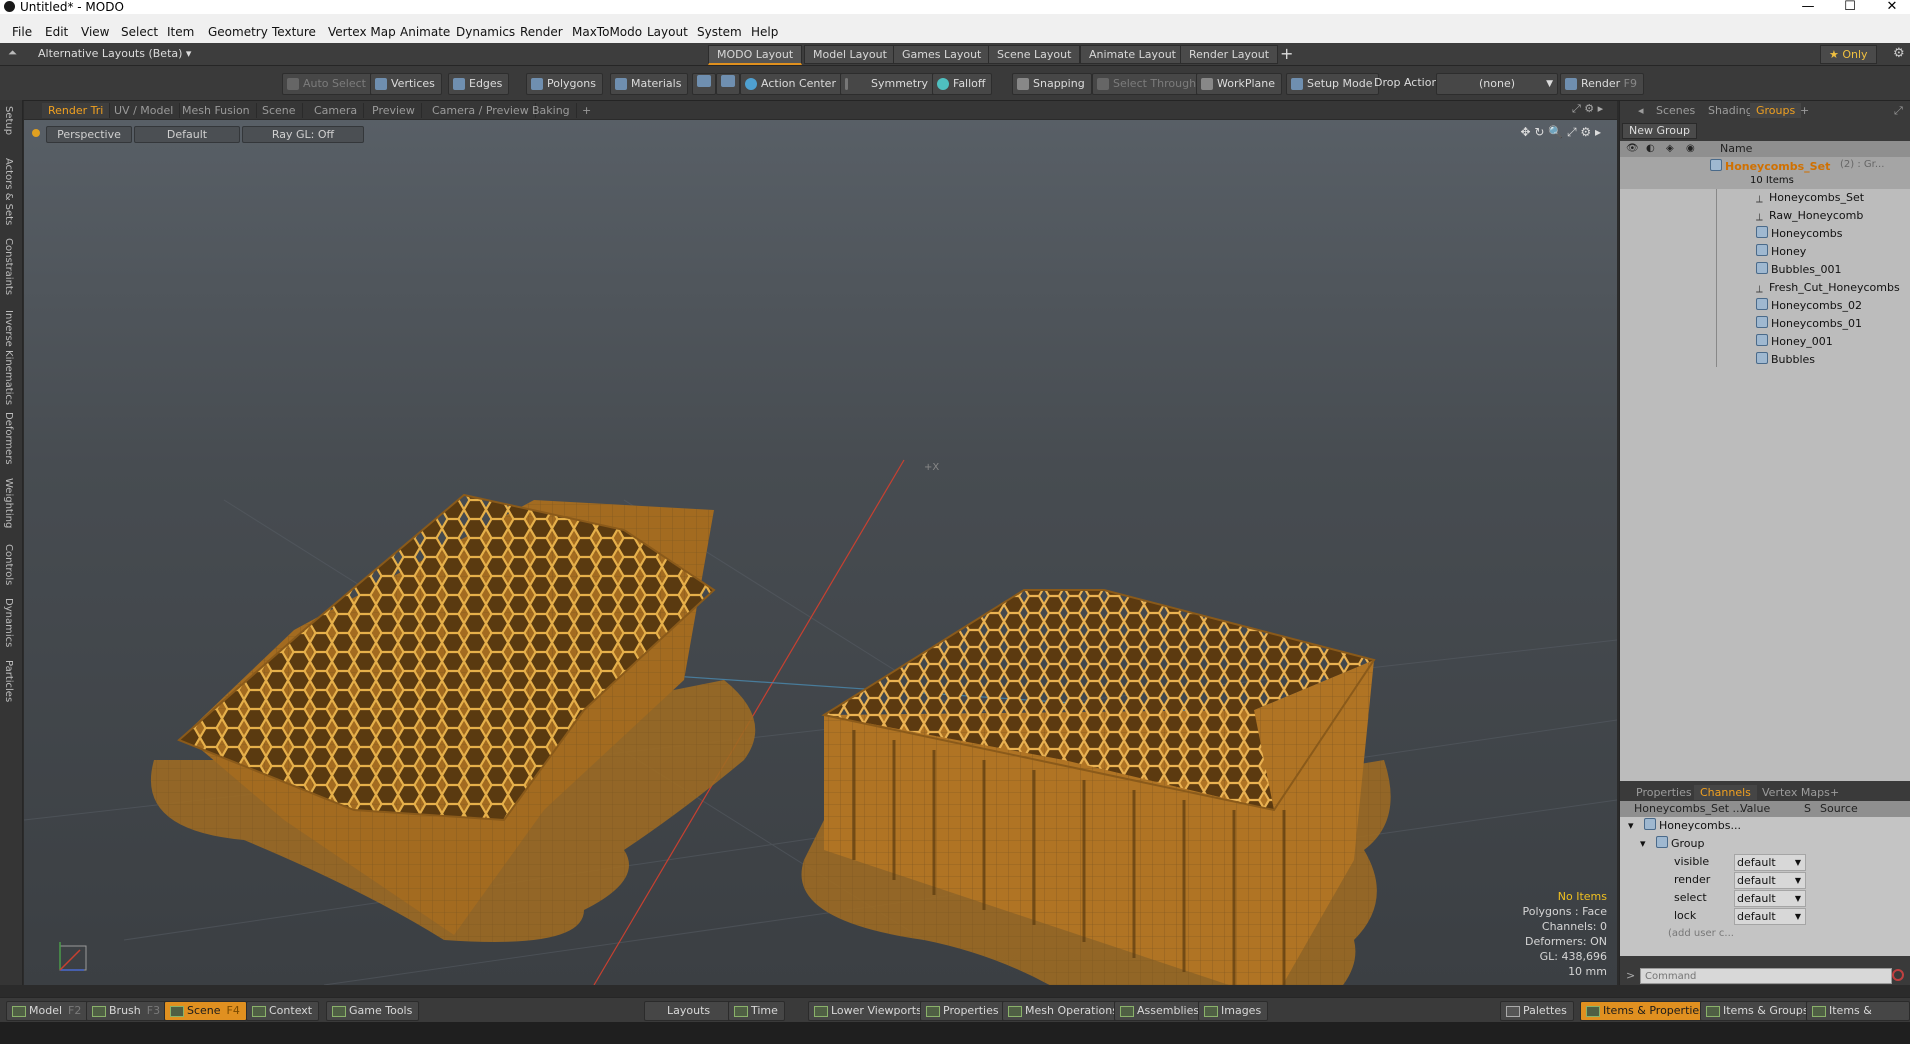 This screenshot has width=1910, height=1044. What do you see at coordinates (1497, 84) in the screenshot?
I see `drop-action-select: (none) ▼` at bounding box center [1497, 84].